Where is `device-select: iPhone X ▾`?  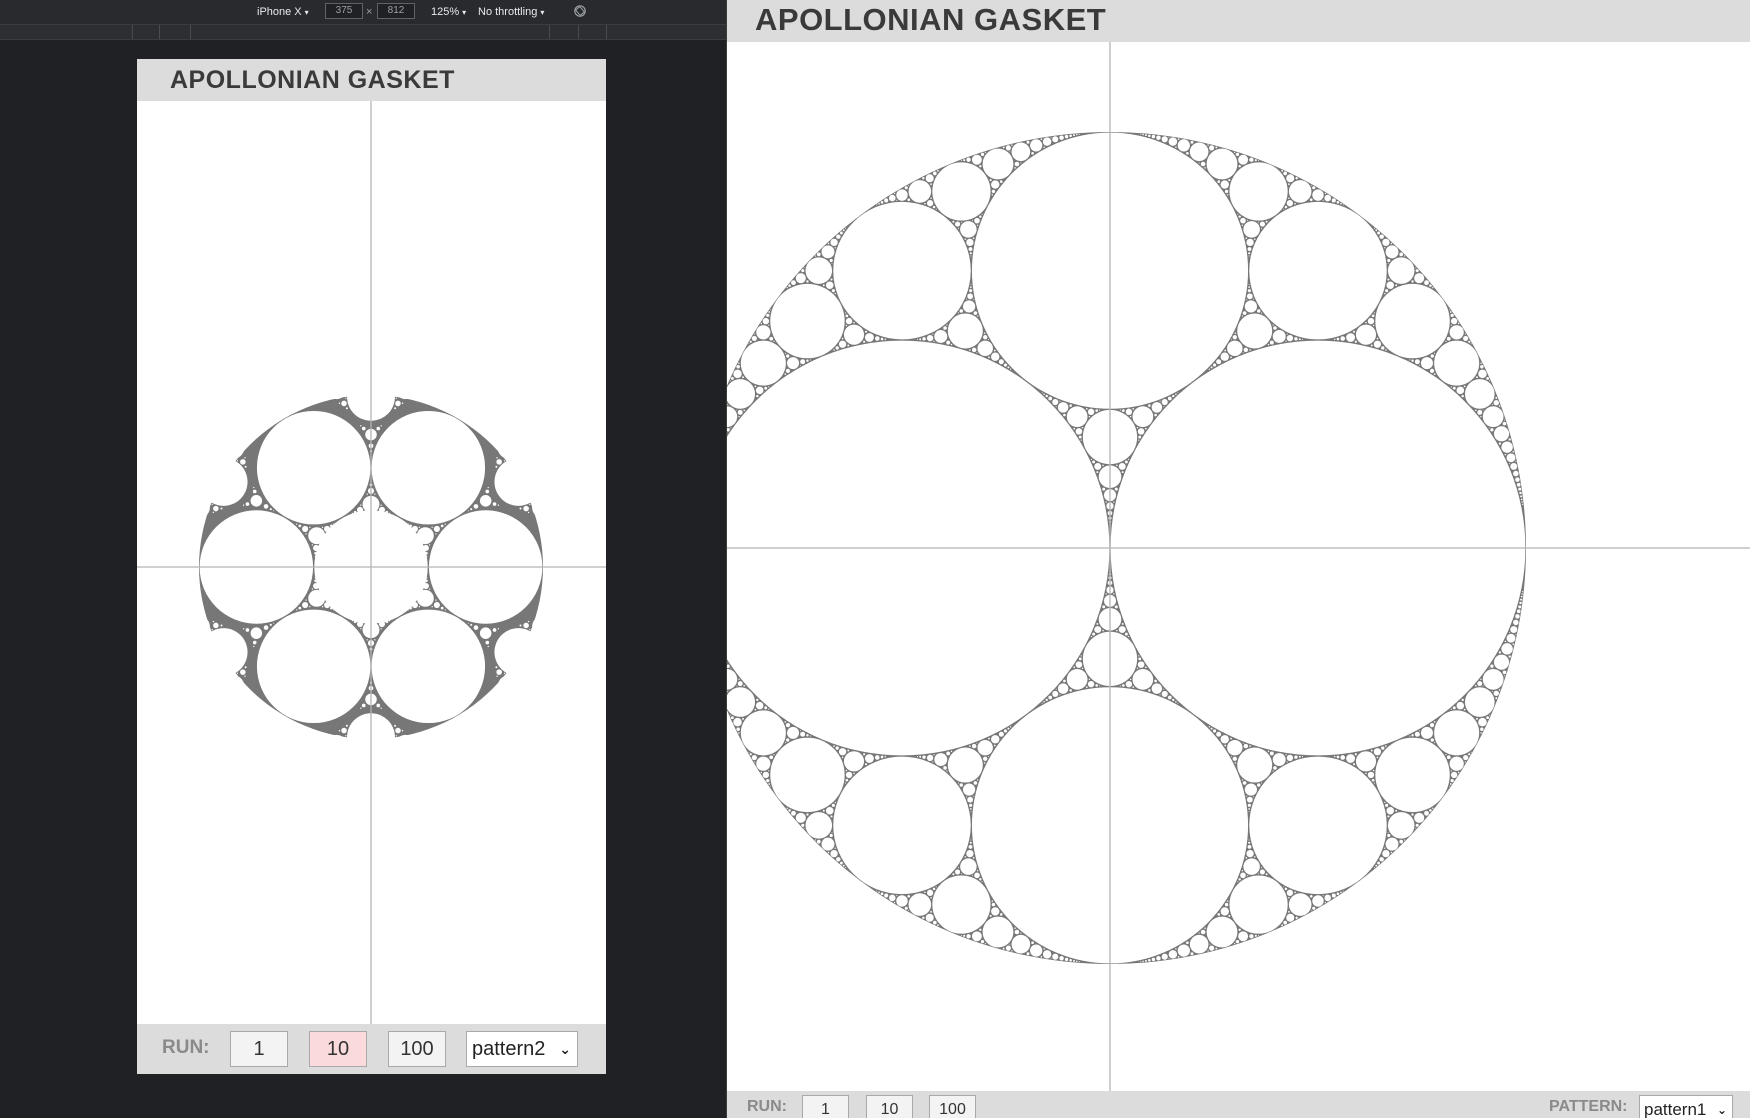
device-select: iPhone X ▾ is located at coordinates (283, 12).